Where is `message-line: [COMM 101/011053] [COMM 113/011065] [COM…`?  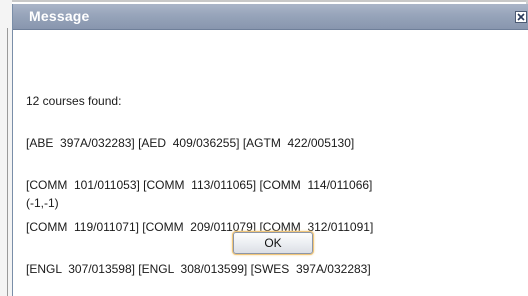
message-line: [COMM 101/011053] [COMM 113/011065] [COM… is located at coordinates (199, 185).